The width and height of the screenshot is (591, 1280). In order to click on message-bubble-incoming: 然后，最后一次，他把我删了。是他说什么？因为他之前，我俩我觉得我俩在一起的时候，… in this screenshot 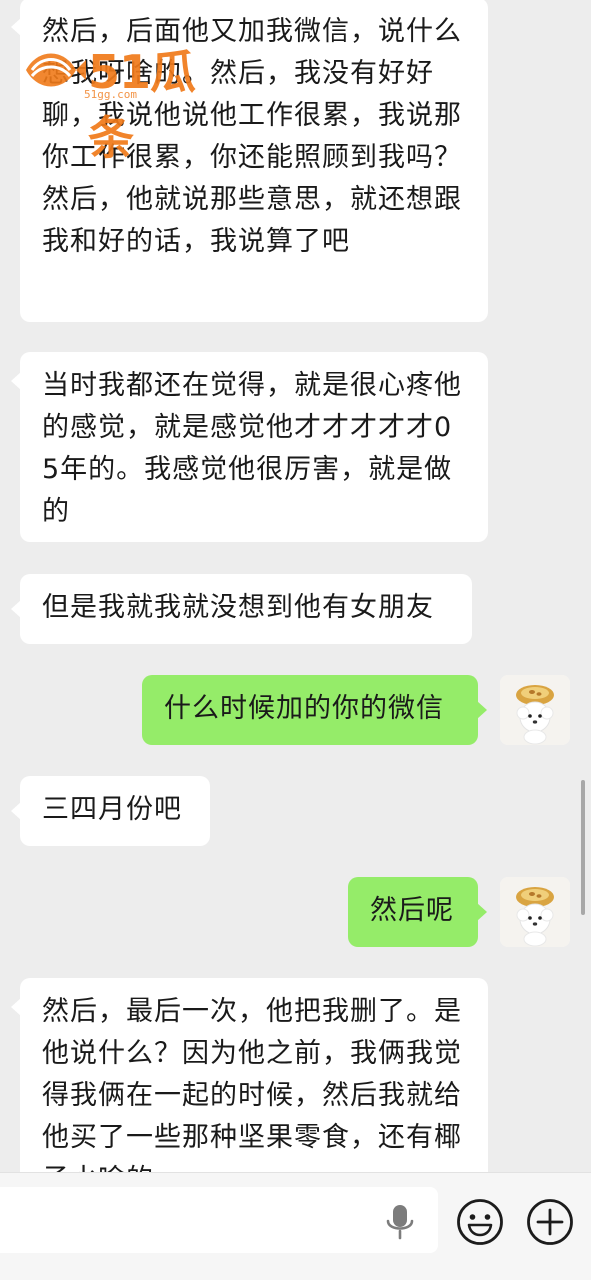, I will do `click(249, 1075)`.